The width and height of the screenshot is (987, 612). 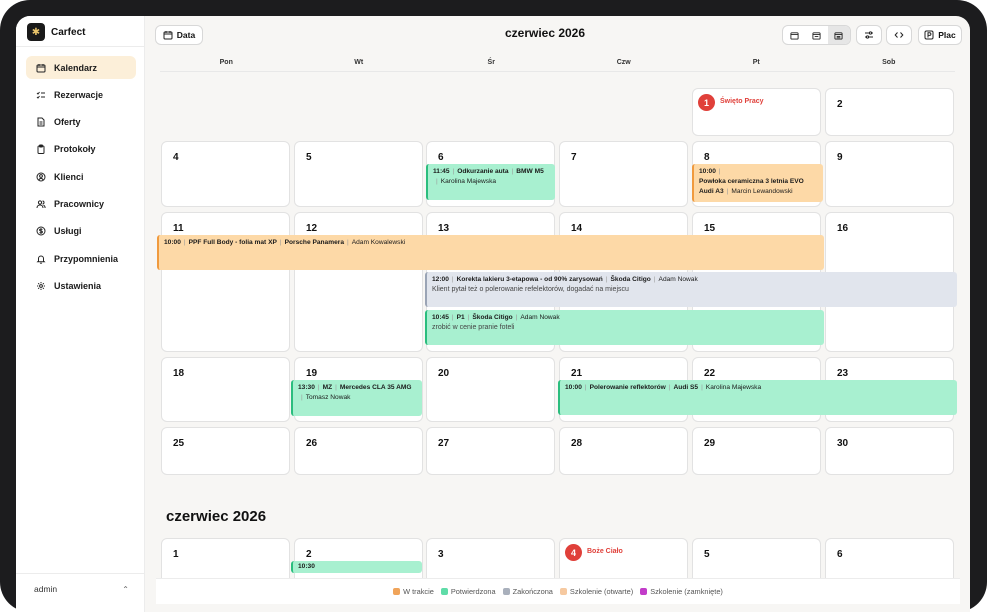 What do you see at coordinates (532, 591) in the screenshot?
I see `legend-label: Zakończona` at bounding box center [532, 591].